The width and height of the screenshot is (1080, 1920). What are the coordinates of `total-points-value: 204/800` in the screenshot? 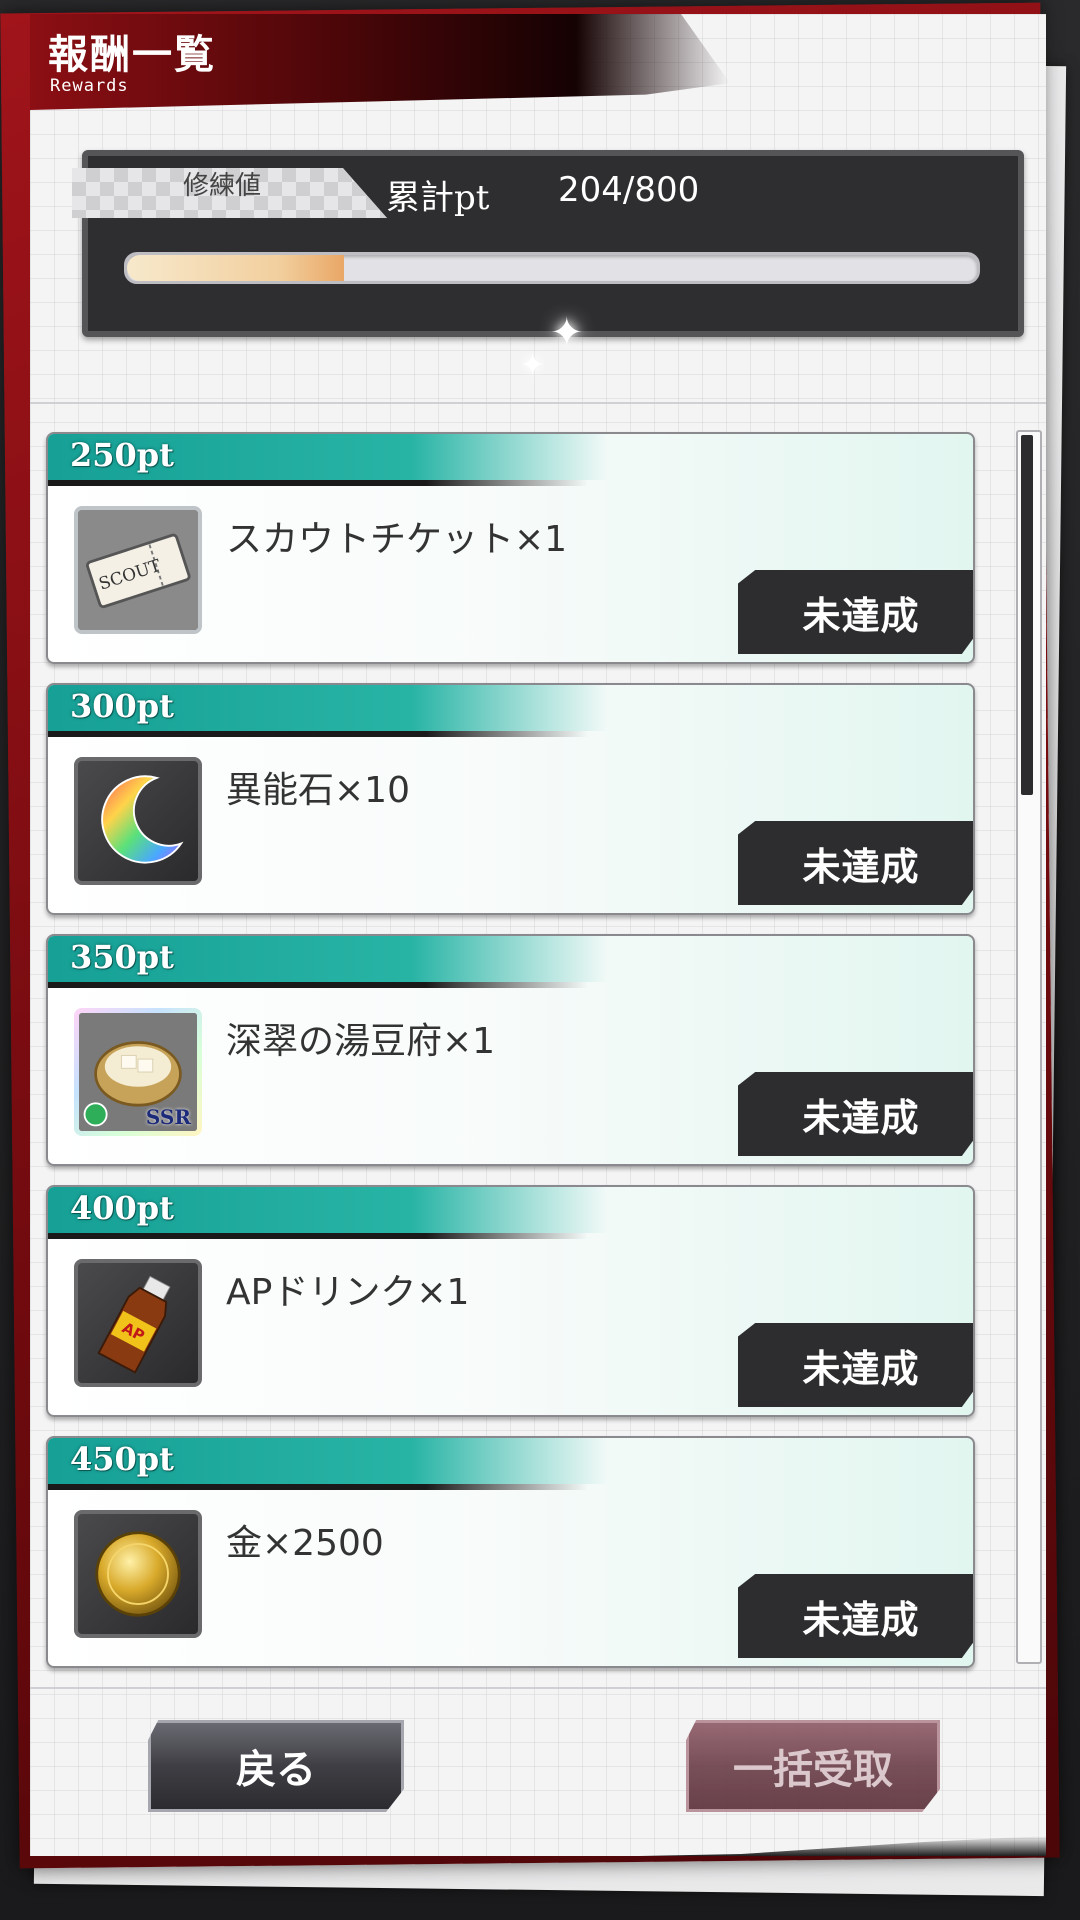 It's located at (629, 190).